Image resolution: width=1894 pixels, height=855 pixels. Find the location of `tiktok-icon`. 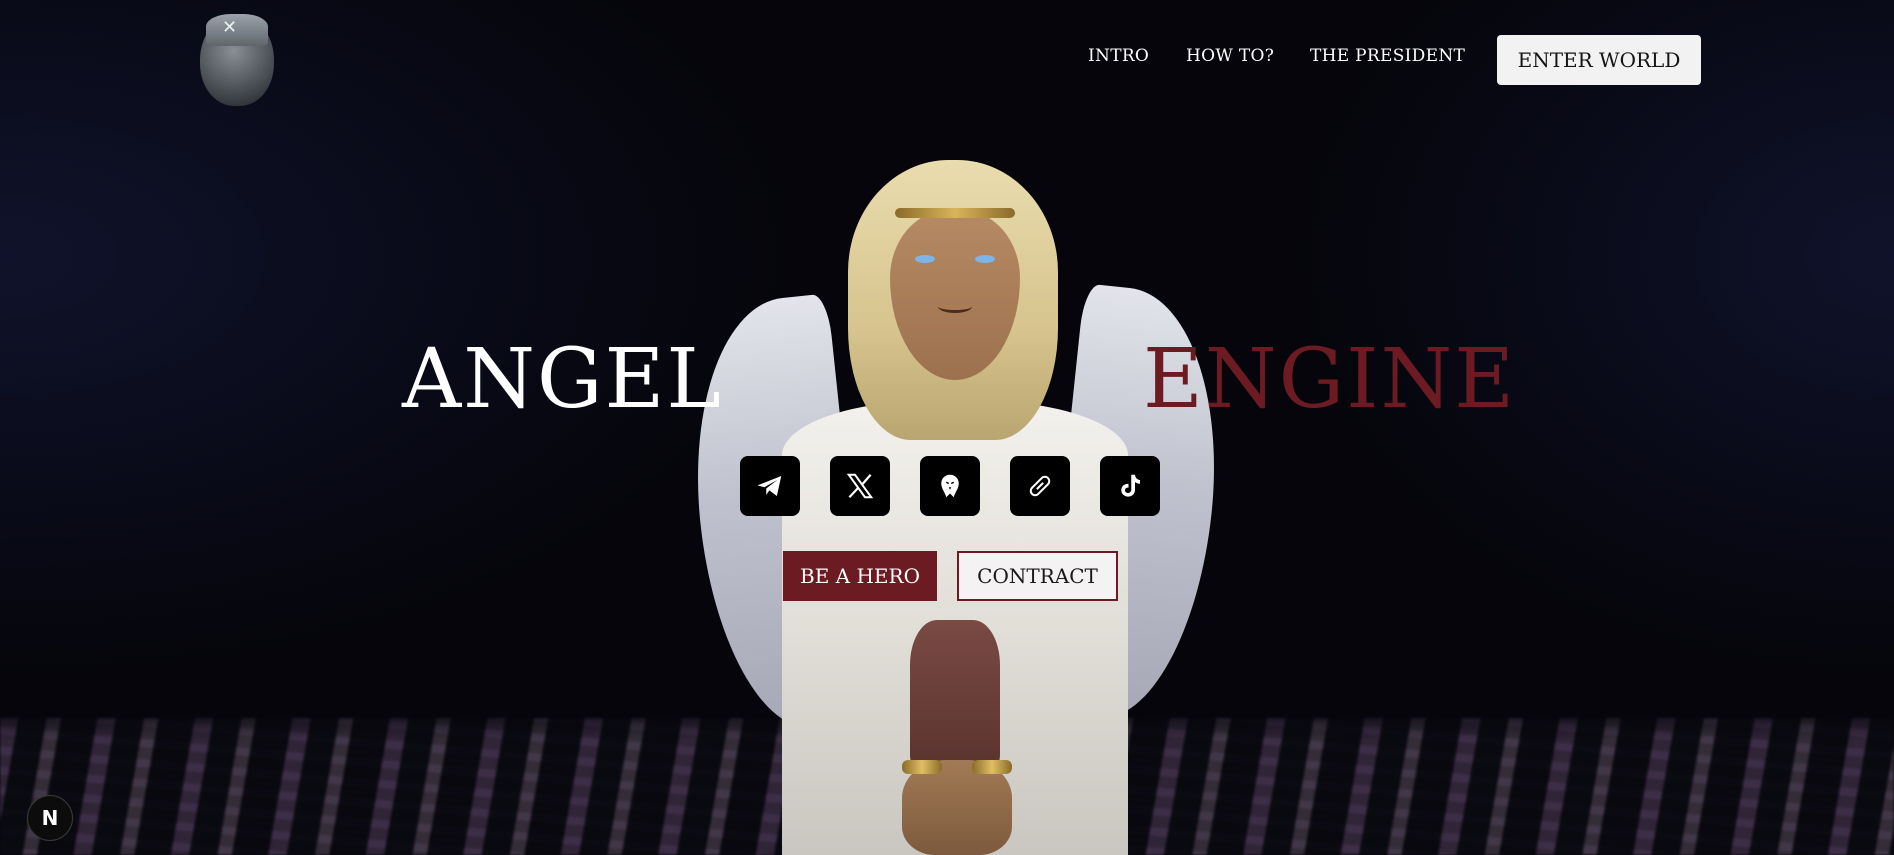

tiktok-icon is located at coordinates (1130, 485).